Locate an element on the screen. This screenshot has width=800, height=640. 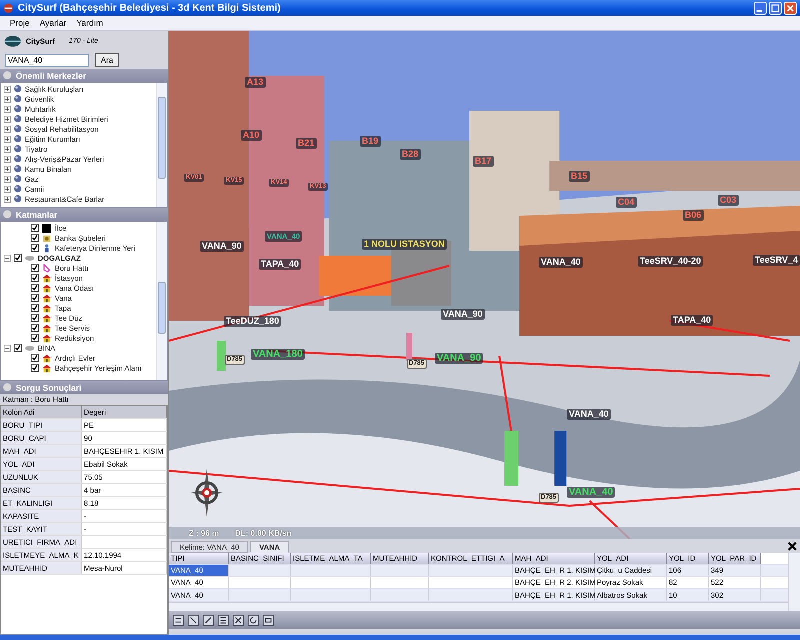
map-label: B15 is located at coordinates (579, 176).